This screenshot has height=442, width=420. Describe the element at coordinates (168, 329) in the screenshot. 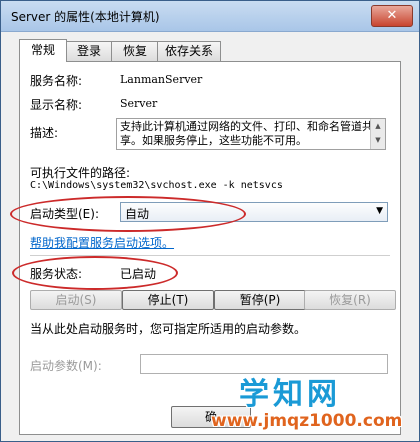

I see `hint-text: 当从此处启动服务时，您可指定所适用的启动参数。` at that location.